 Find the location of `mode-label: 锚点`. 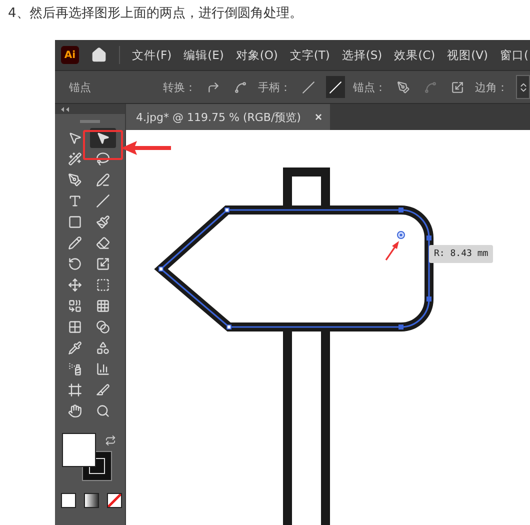

mode-label: 锚点 is located at coordinates (80, 87).